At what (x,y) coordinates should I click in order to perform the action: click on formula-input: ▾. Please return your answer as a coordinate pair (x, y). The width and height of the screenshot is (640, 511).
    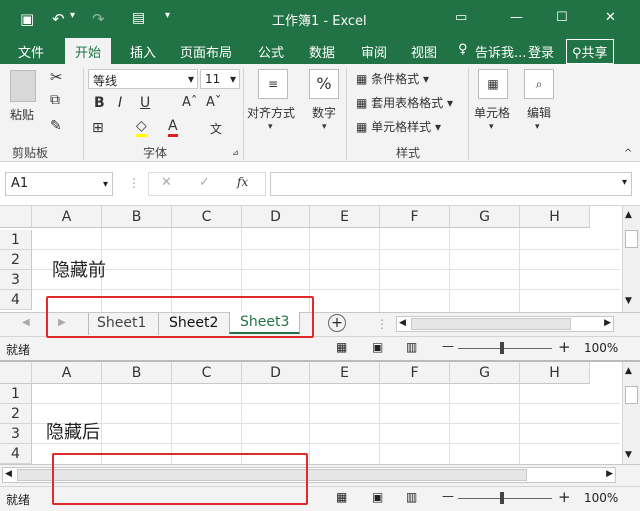
    Looking at the image, I should click on (451, 184).